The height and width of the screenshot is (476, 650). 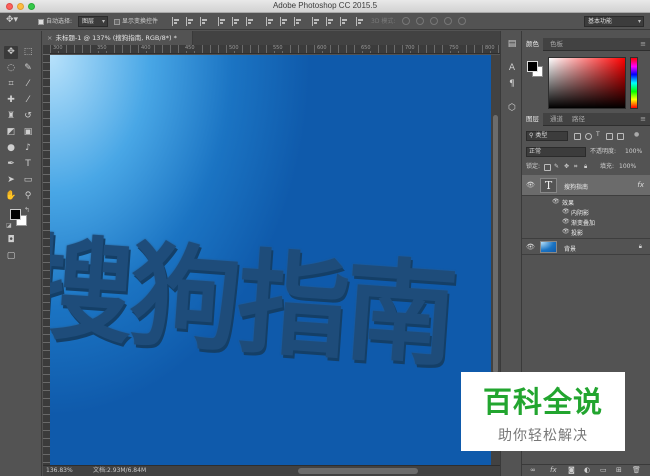 What do you see at coordinates (556, 119) in the screenshot?
I see `tab-channels: 通道` at bounding box center [556, 119].